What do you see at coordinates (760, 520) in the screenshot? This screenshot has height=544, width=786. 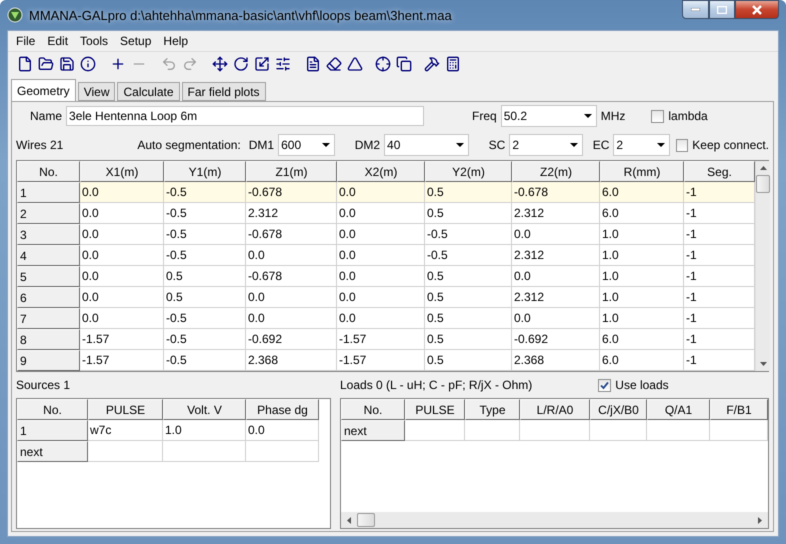 I see `scroll-right-icon` at bounding box center [760, 520].